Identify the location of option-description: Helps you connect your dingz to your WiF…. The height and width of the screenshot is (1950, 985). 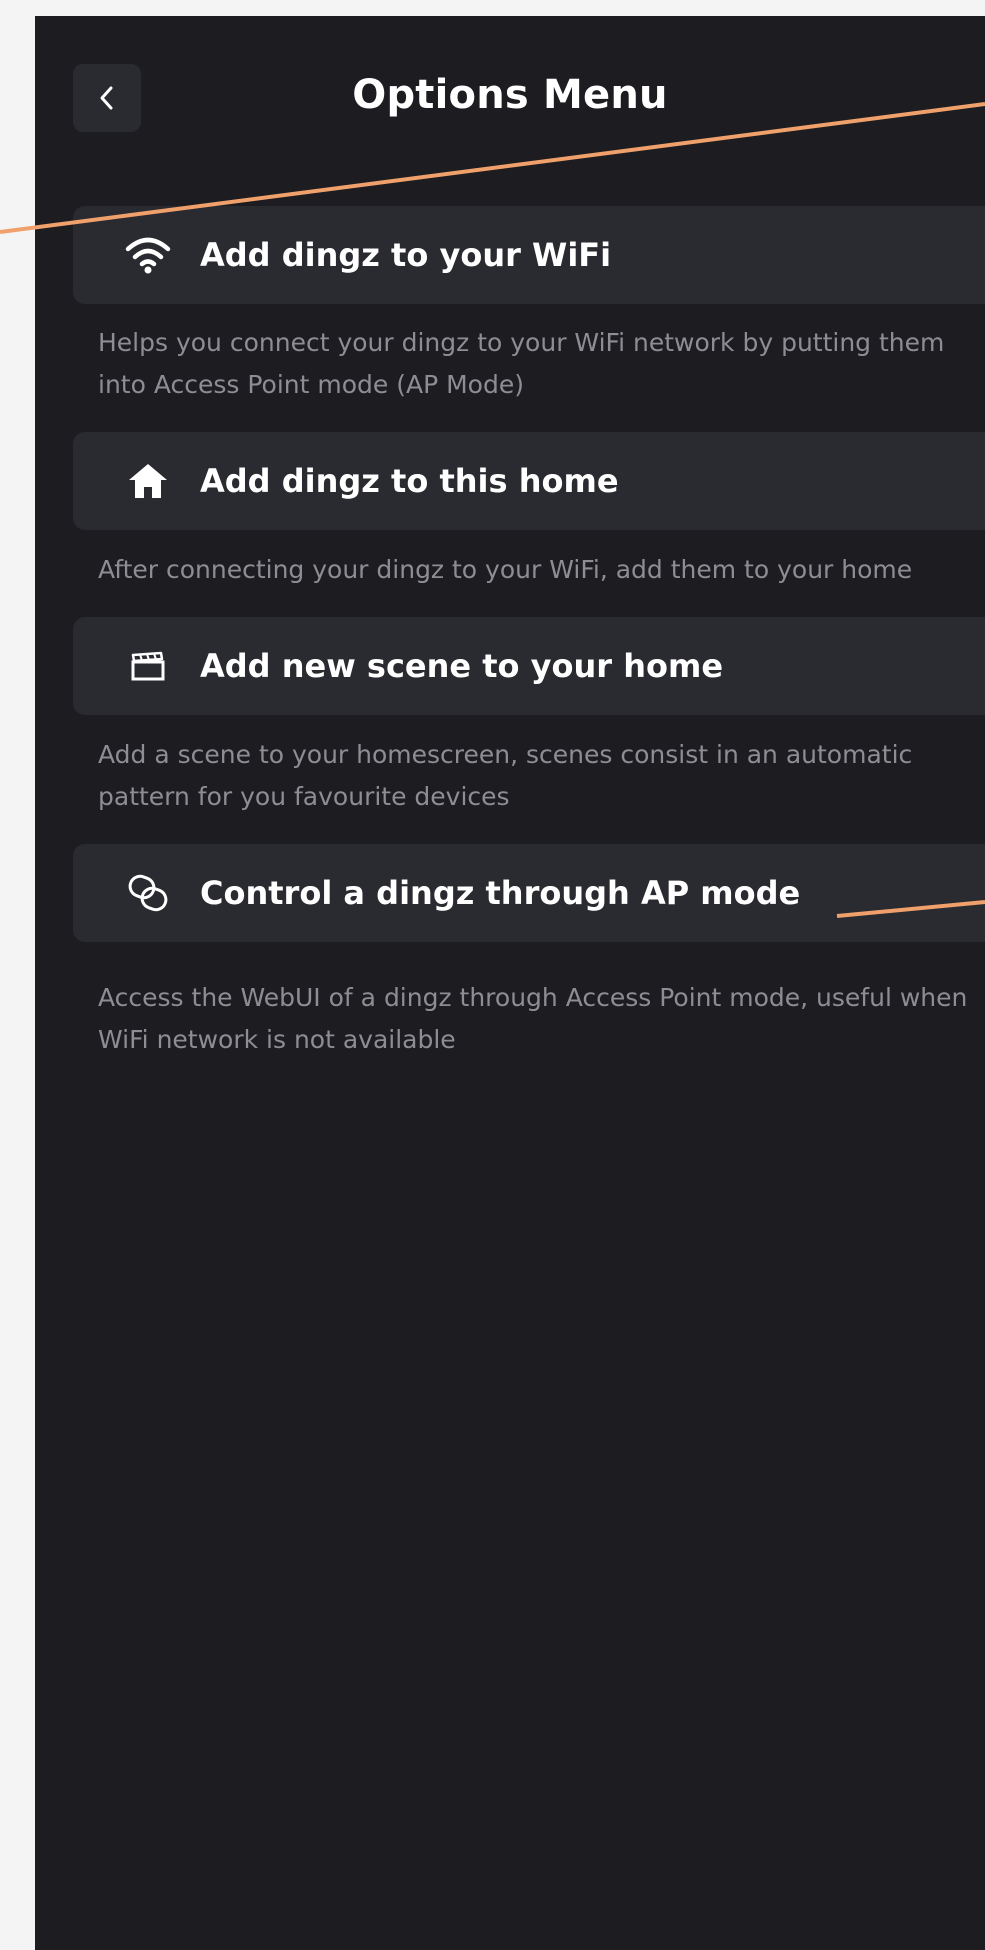
(521, 363).